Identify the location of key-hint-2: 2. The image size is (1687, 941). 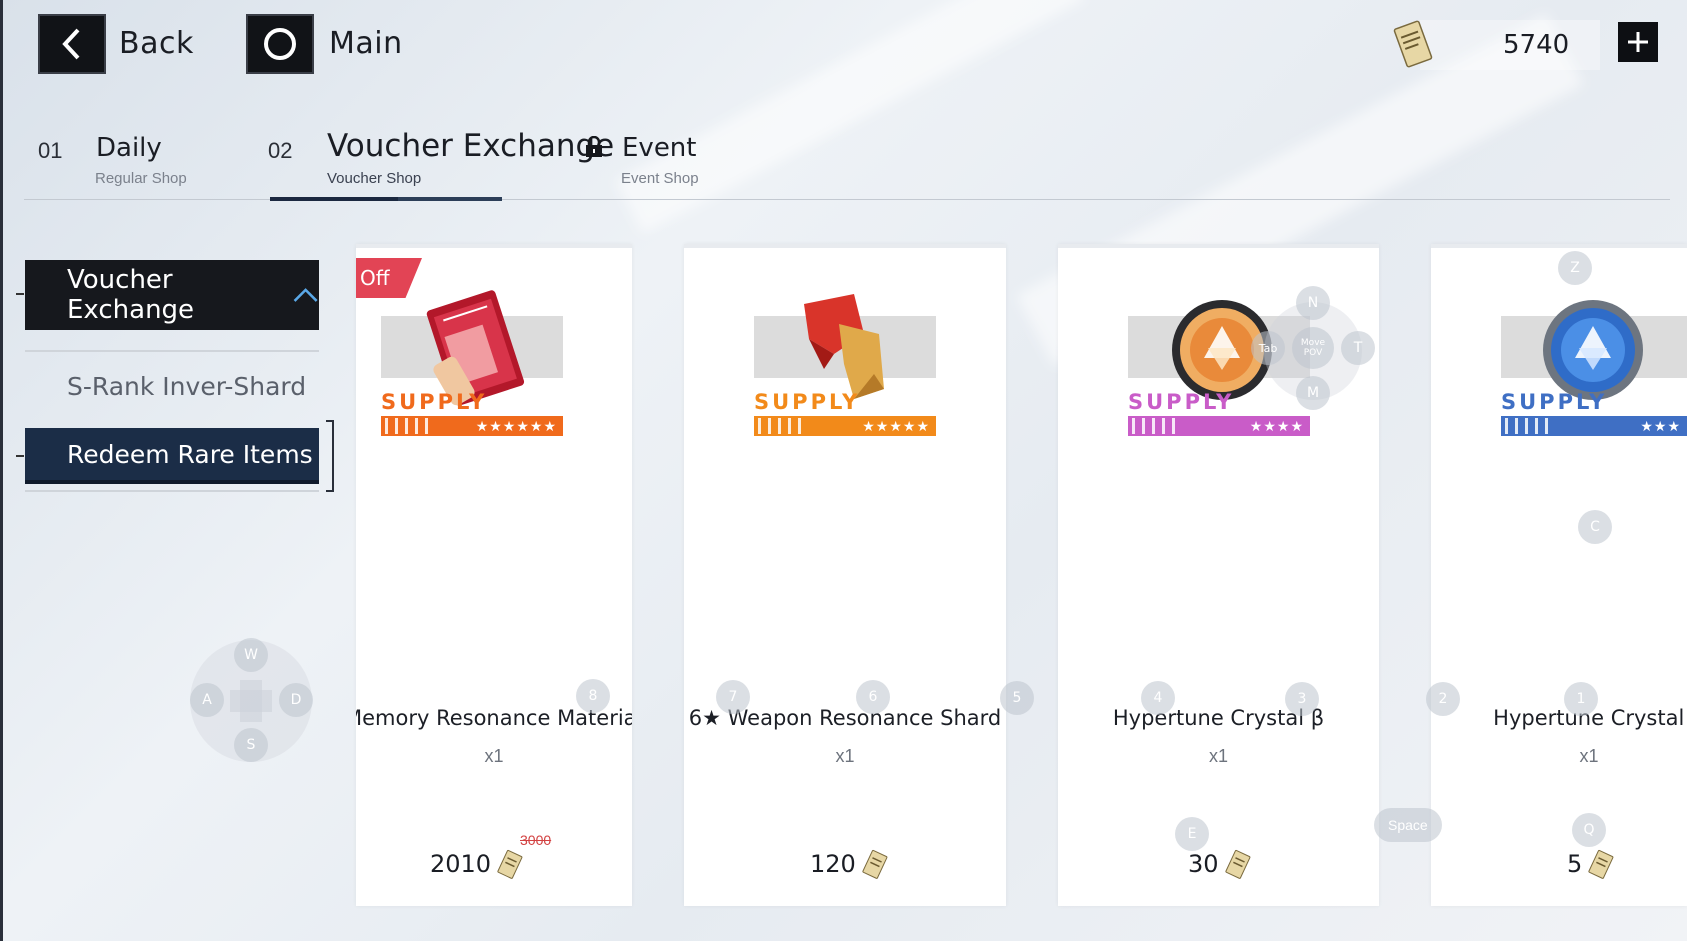
(1443, 699).